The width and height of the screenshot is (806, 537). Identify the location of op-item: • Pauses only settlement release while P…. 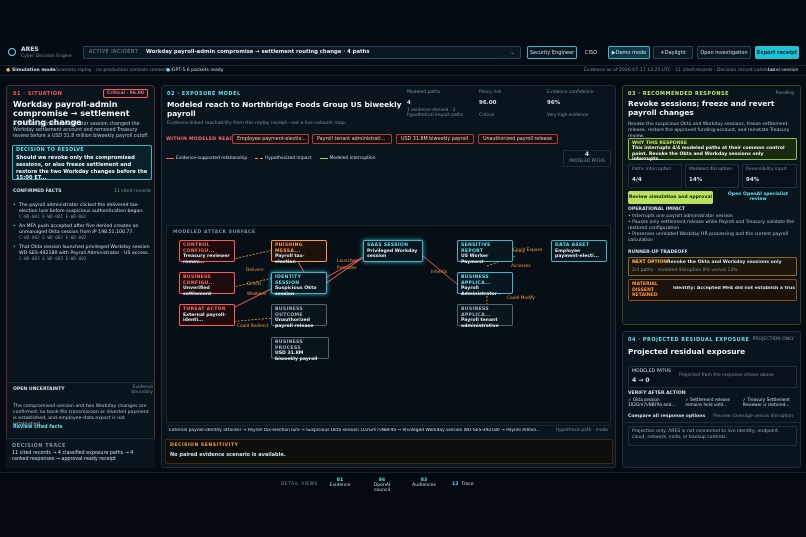
(711, 225).